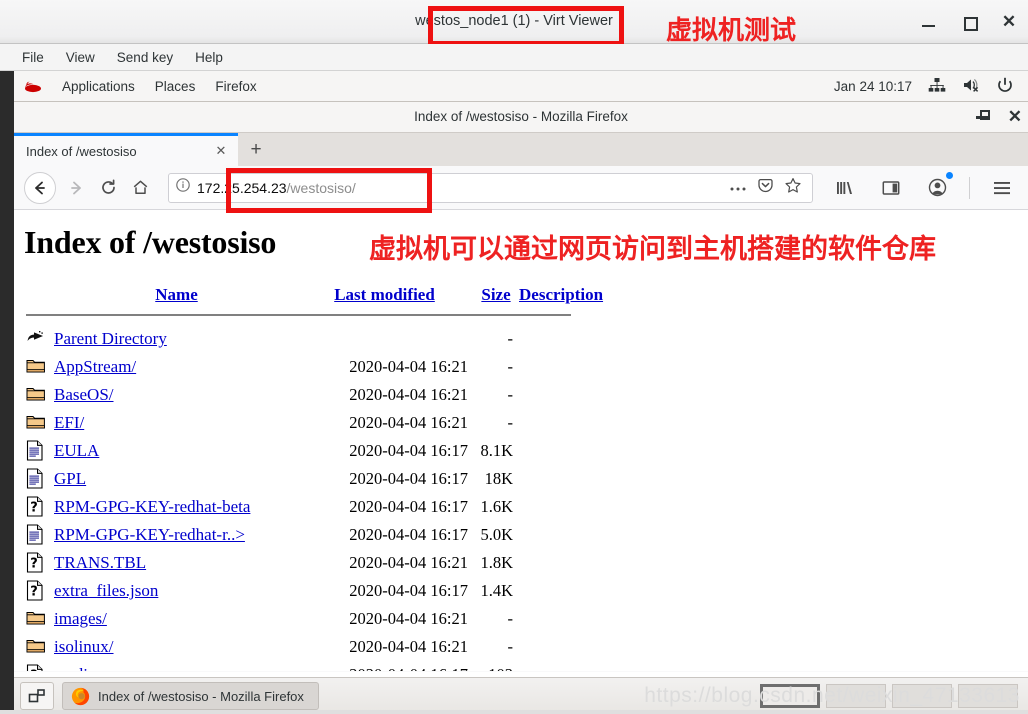 Image resolution: width=1028 pixels, height=714 pixels. Describe the element at coordinates (256, 149) in the screenshot. I see `new-tab-button: +` at that location.